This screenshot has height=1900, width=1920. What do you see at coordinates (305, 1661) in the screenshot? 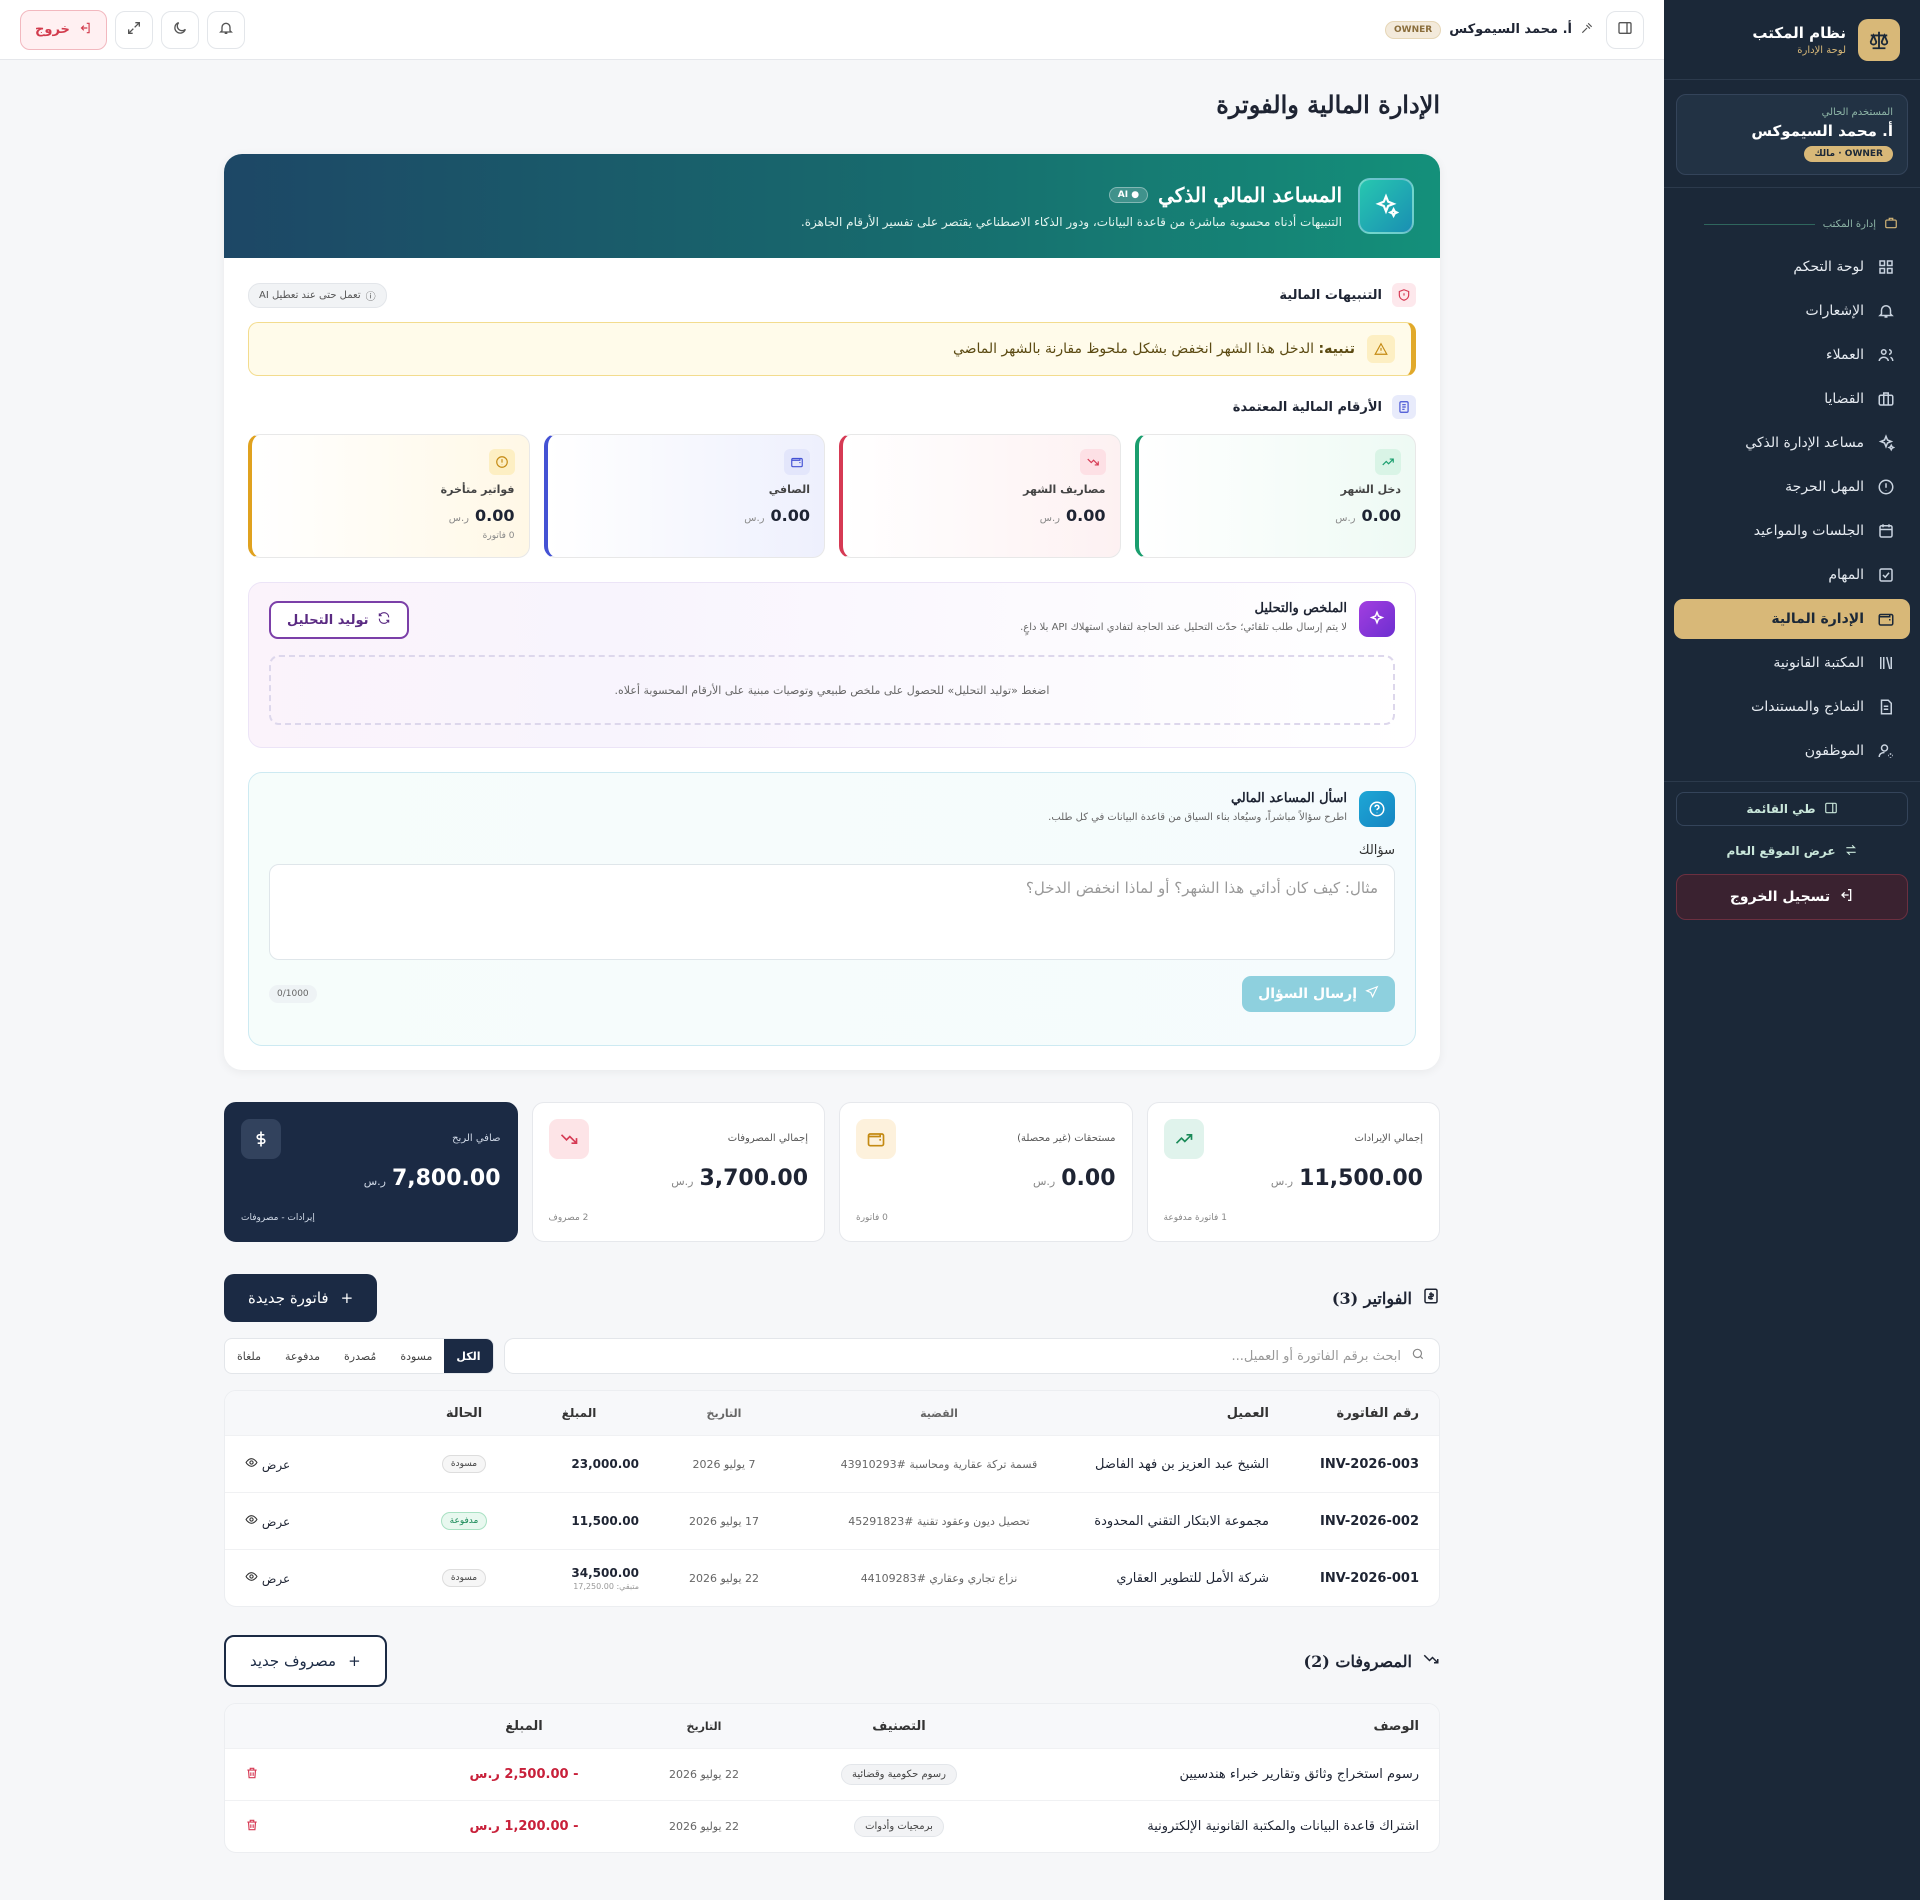
I see `new-expense-button: + مصروف جديد` at bounding box center [305, 1661].